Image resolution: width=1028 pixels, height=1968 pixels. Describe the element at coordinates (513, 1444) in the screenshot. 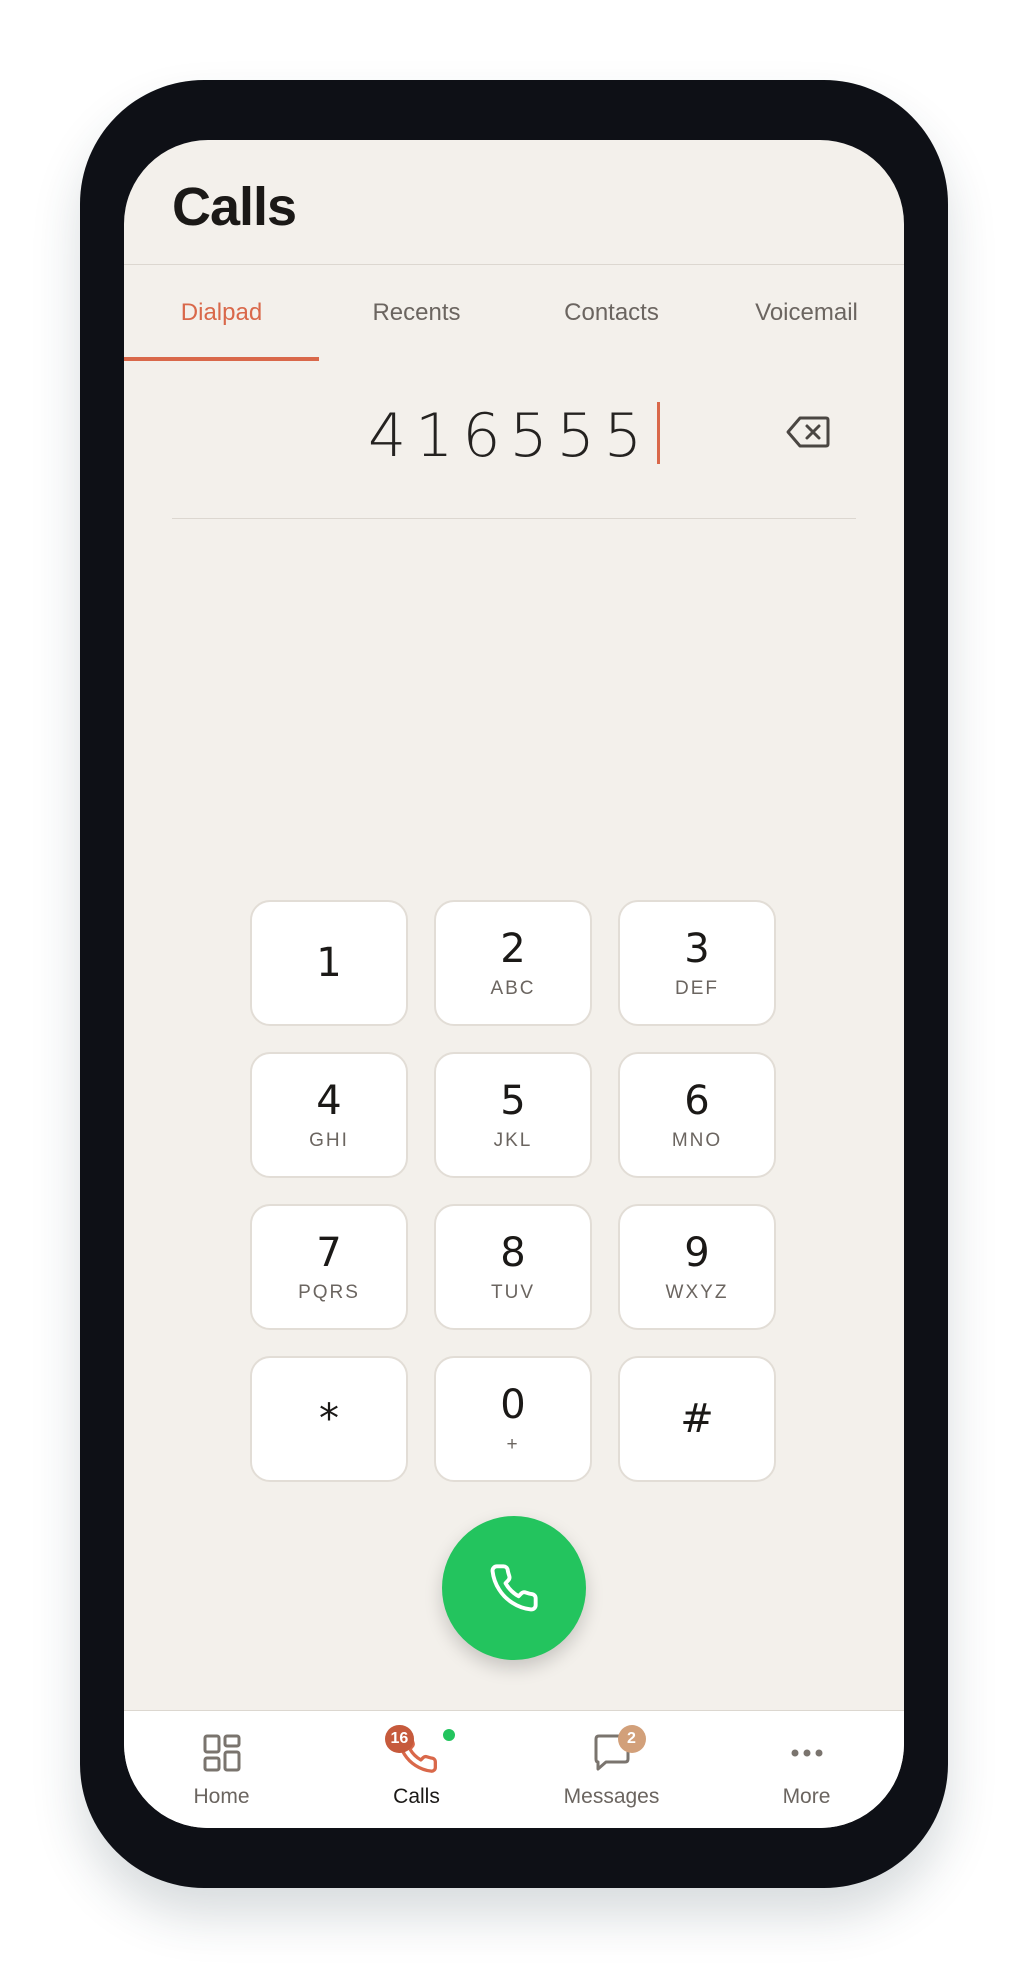

I see `key-letters: +` at that location.